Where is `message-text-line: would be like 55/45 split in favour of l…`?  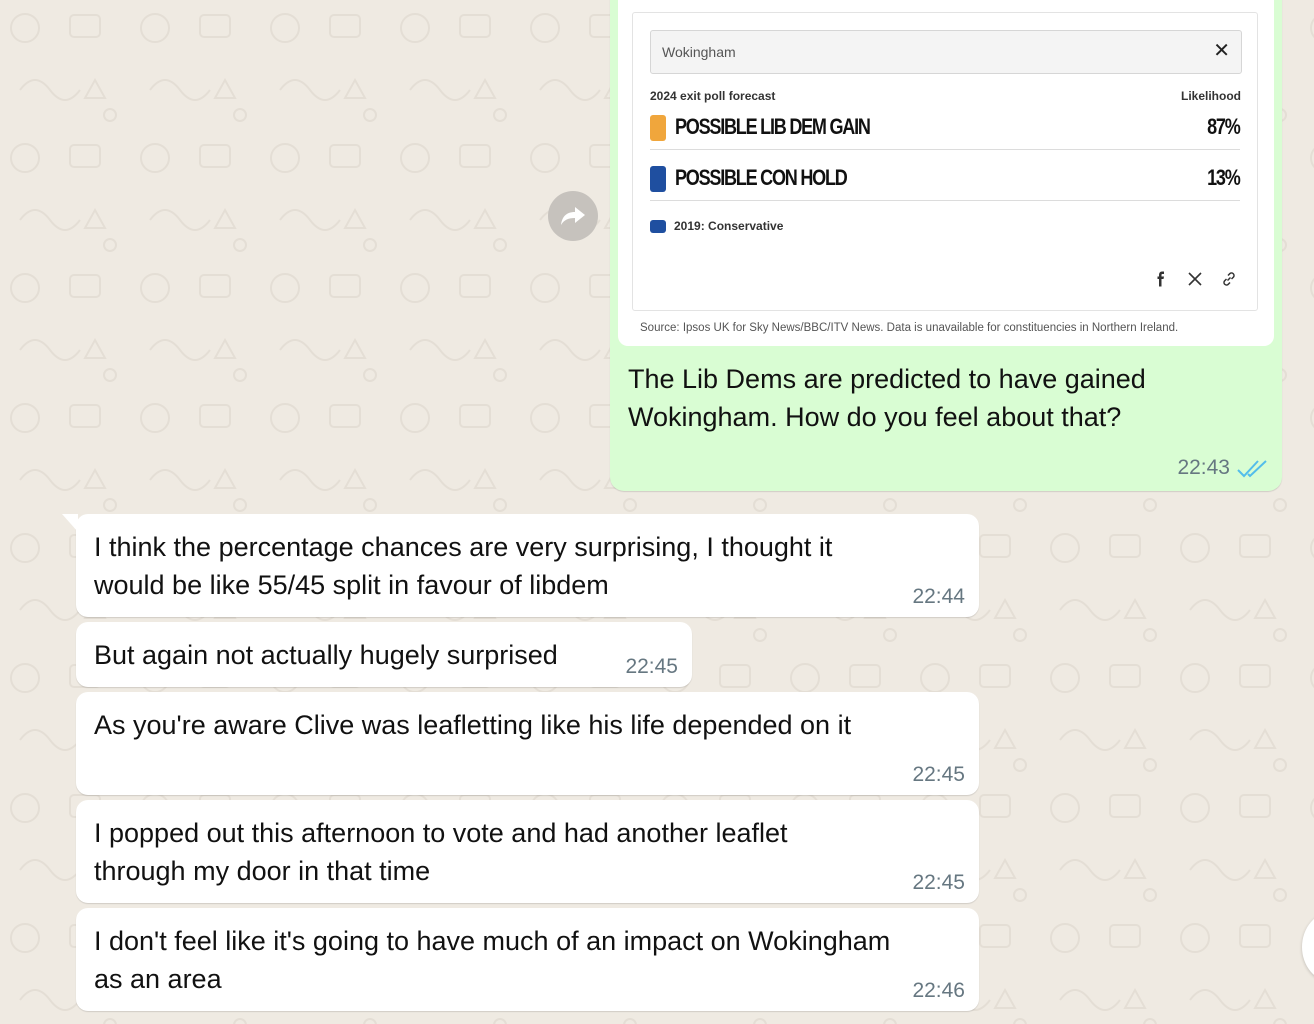
message-text-line: would be like 55/45 split in favour of l… is located at coordinates (351, 585).